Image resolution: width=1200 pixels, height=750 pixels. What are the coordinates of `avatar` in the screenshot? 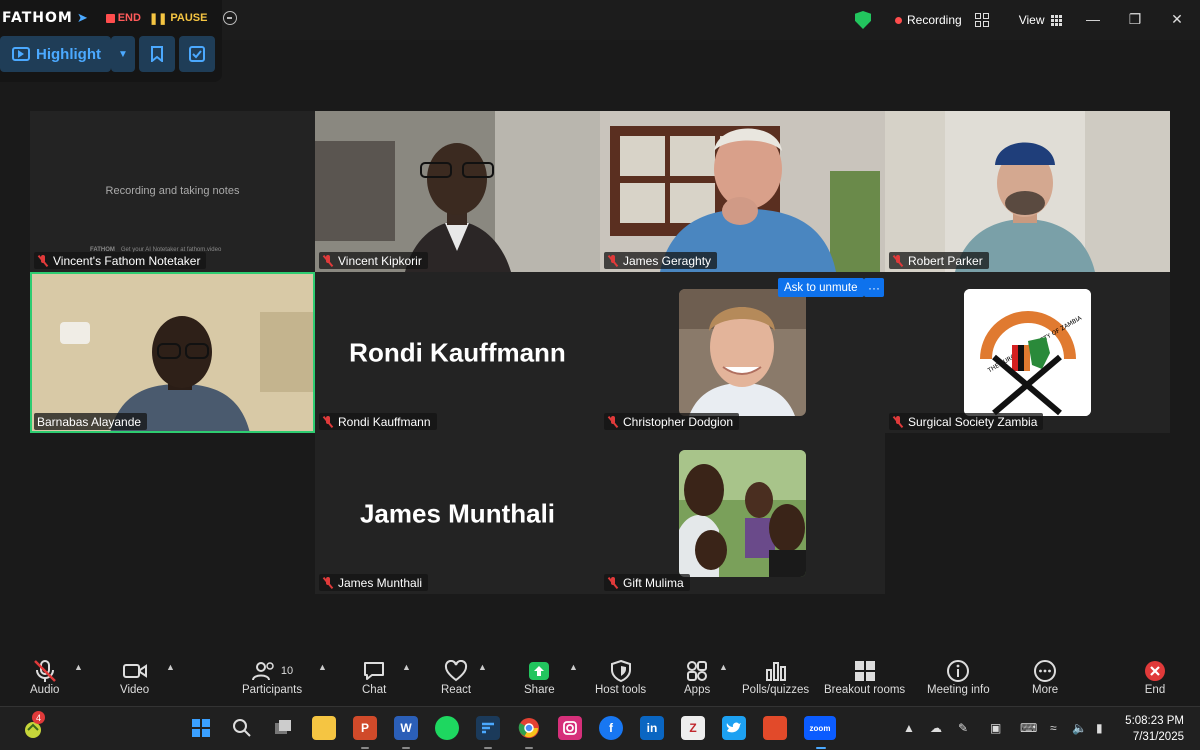 It's located at (742, 513).